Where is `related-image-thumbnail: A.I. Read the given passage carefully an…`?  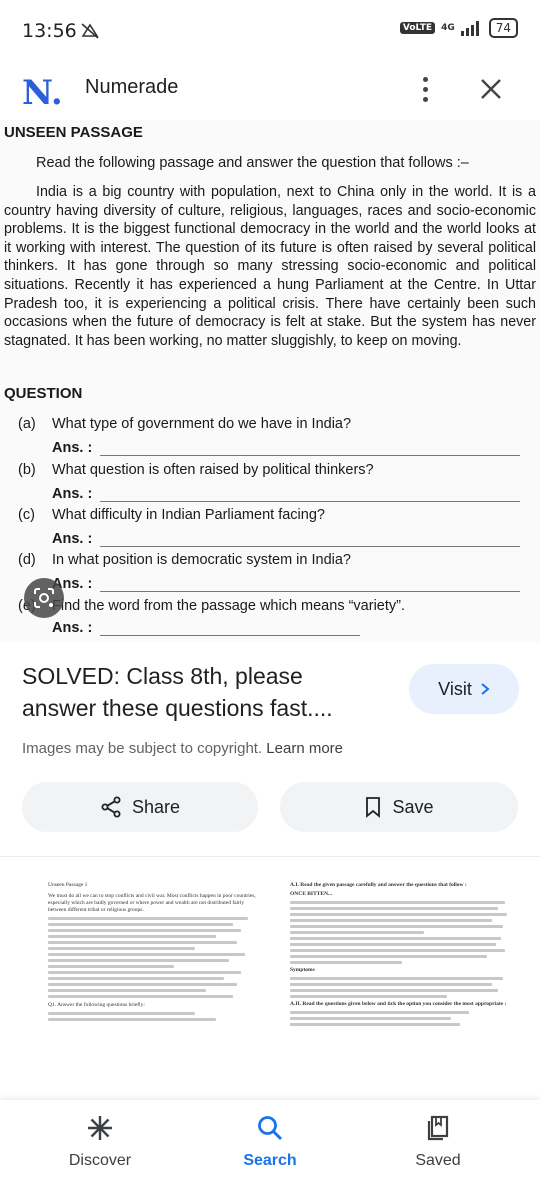 related-image-thumbnail: A.I. Read the given passage carefully an… is located at coordinates (402, 988).